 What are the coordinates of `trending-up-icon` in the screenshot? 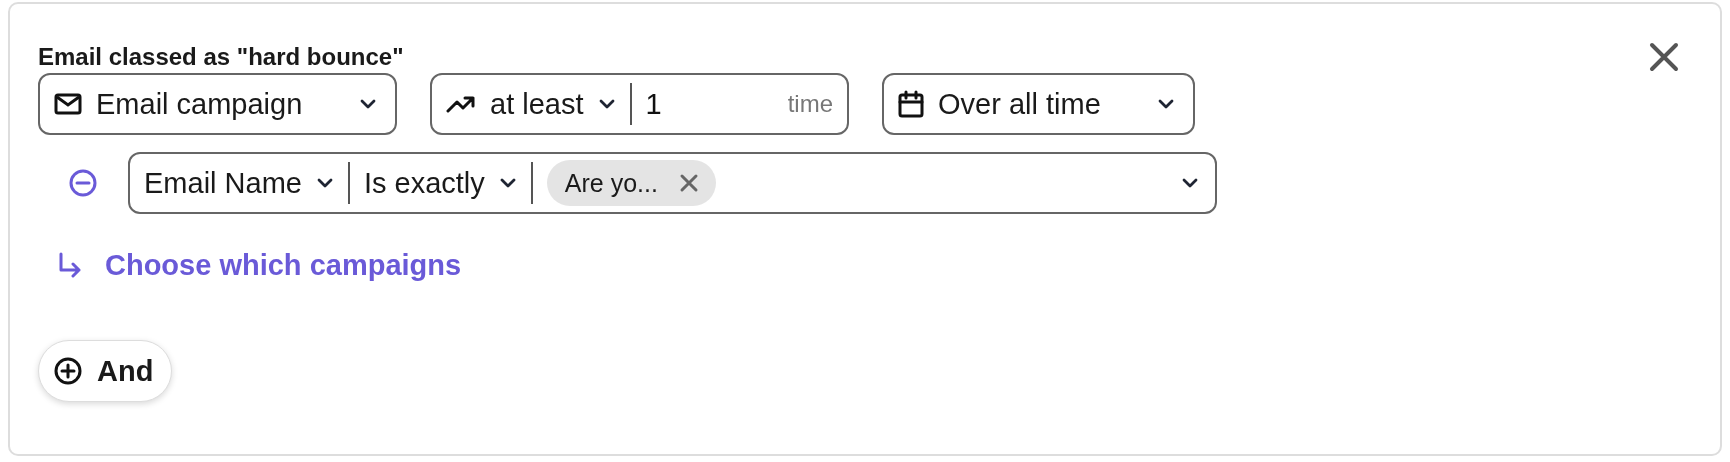 It's located at (461, 104).